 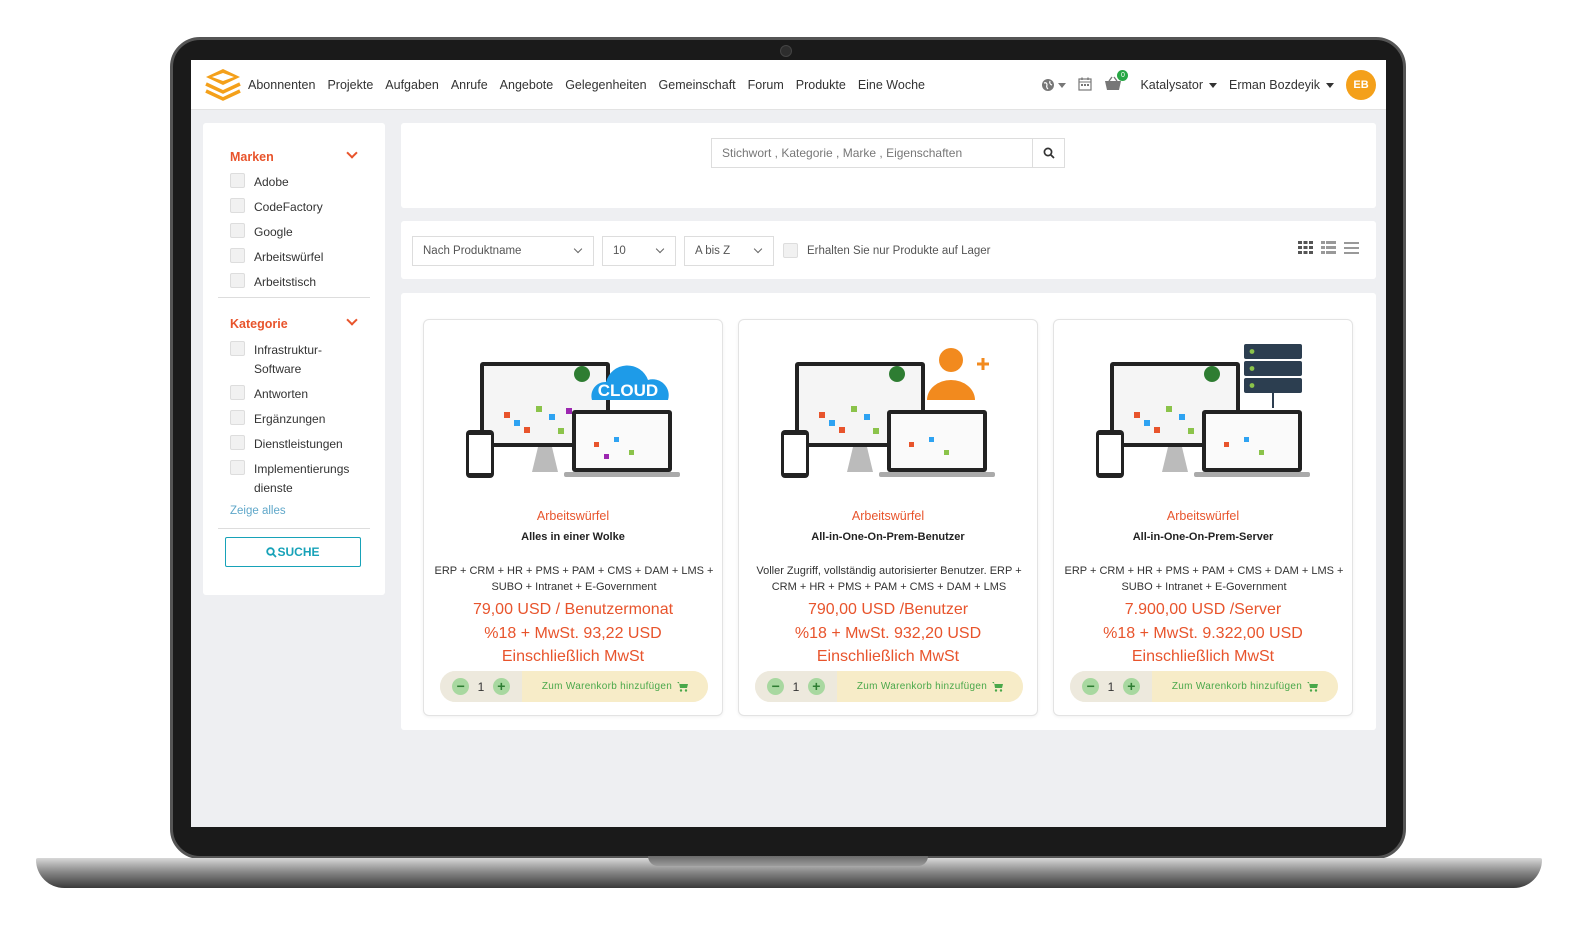 I want to click on price-tax-note: Einschließlich MwSt, so click(x=1203, y=656).